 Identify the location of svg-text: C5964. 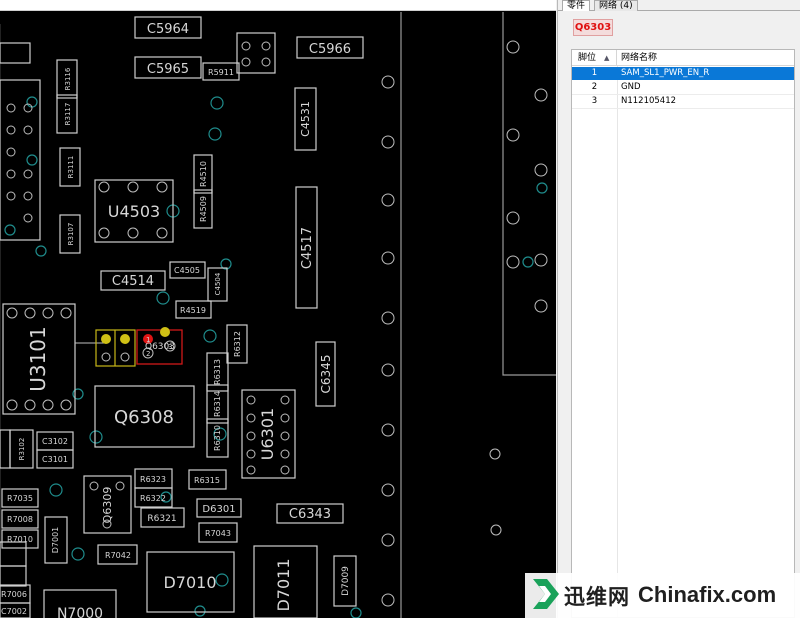
(168, 29).